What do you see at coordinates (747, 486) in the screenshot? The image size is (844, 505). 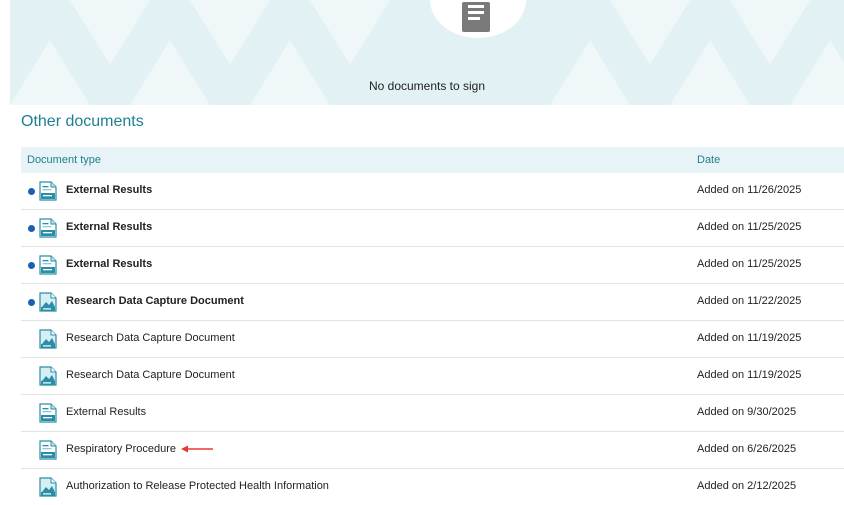 I see `document-date: Added on 2/12/2025` at bounding box center [747, 486].